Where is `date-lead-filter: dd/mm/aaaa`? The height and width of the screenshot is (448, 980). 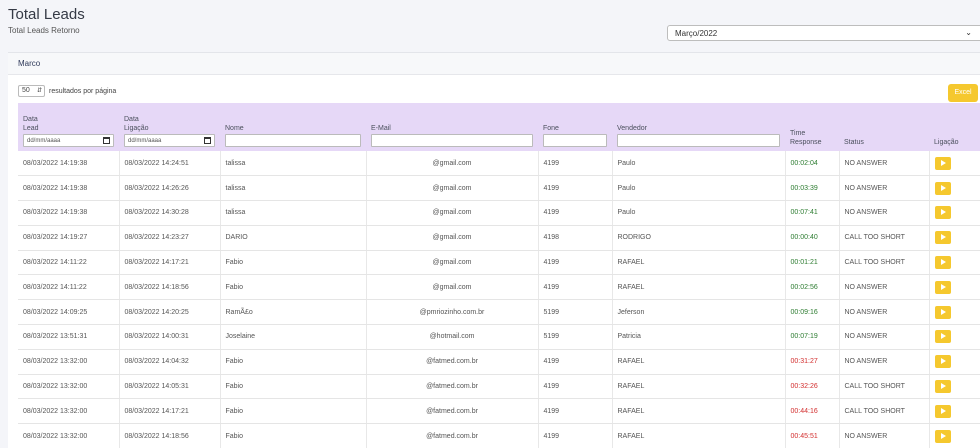
date-lead-filter: dd/mm/aaaa is located at coordinates (68, 140).